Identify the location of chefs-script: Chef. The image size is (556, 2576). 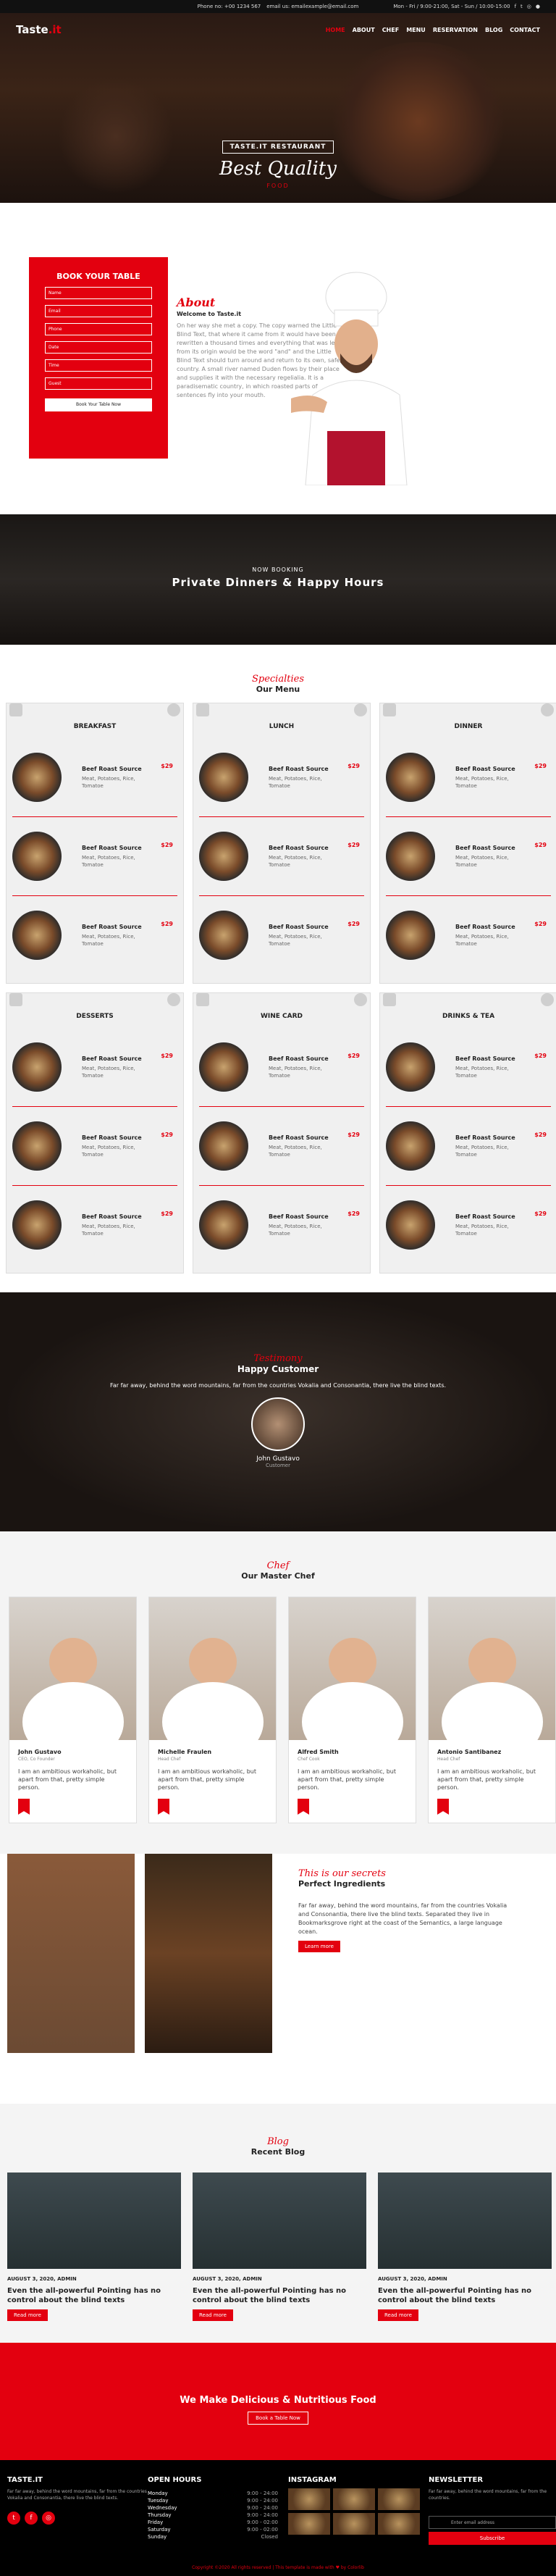
(278, 1565).